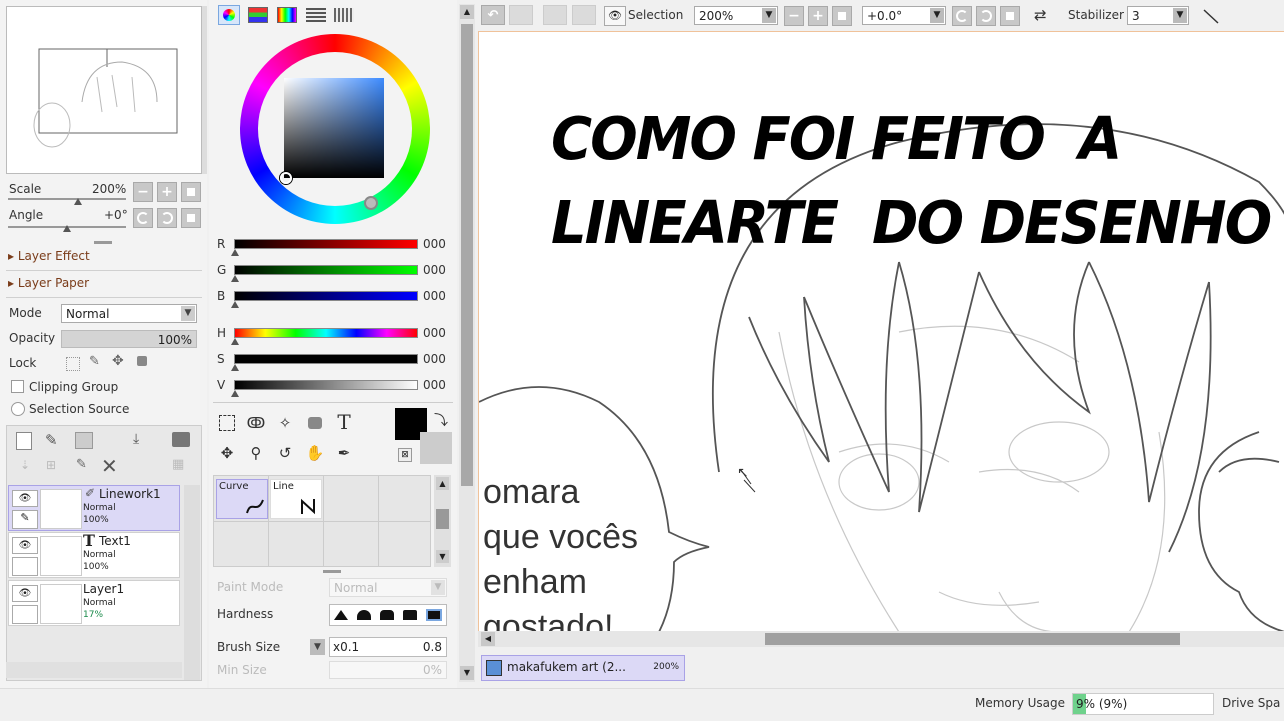 This screenshot has width=1284, height=721. Describe the element at coordinates (81, 464) in the screenshot. I see `clear-layer-icon: ✎` at that location.